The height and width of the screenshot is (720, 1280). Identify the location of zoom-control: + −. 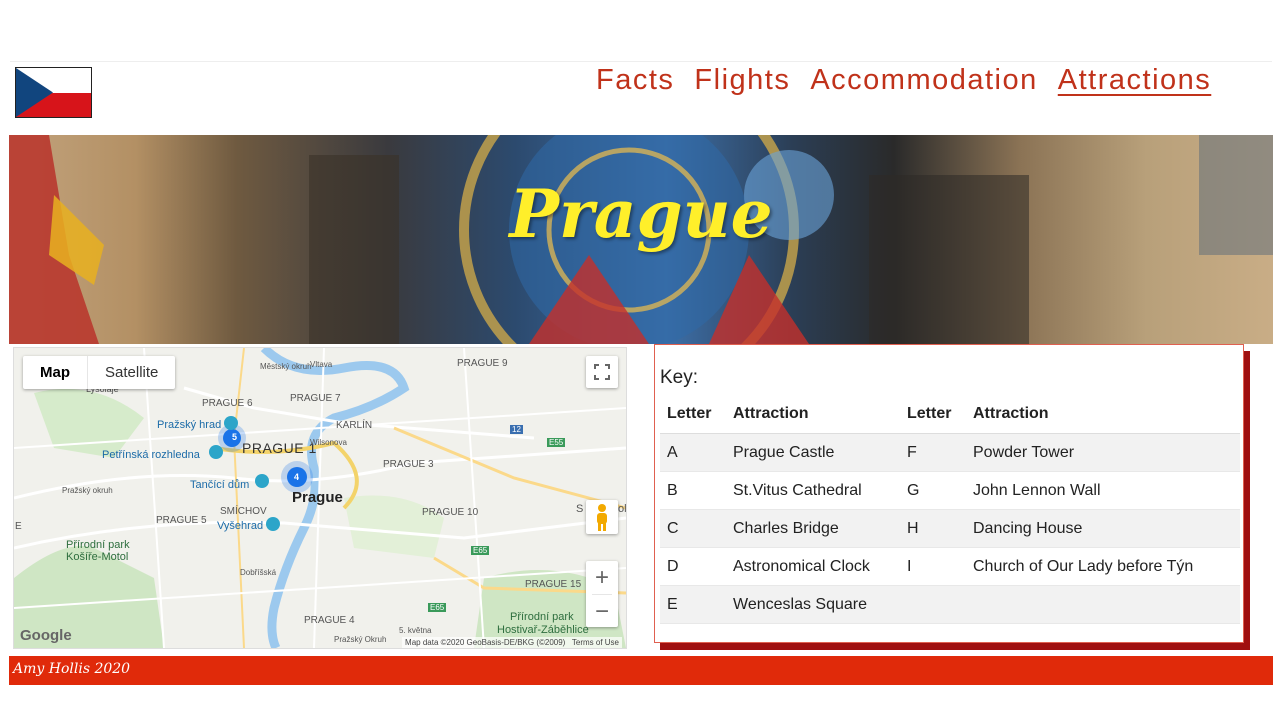
(602, 594).